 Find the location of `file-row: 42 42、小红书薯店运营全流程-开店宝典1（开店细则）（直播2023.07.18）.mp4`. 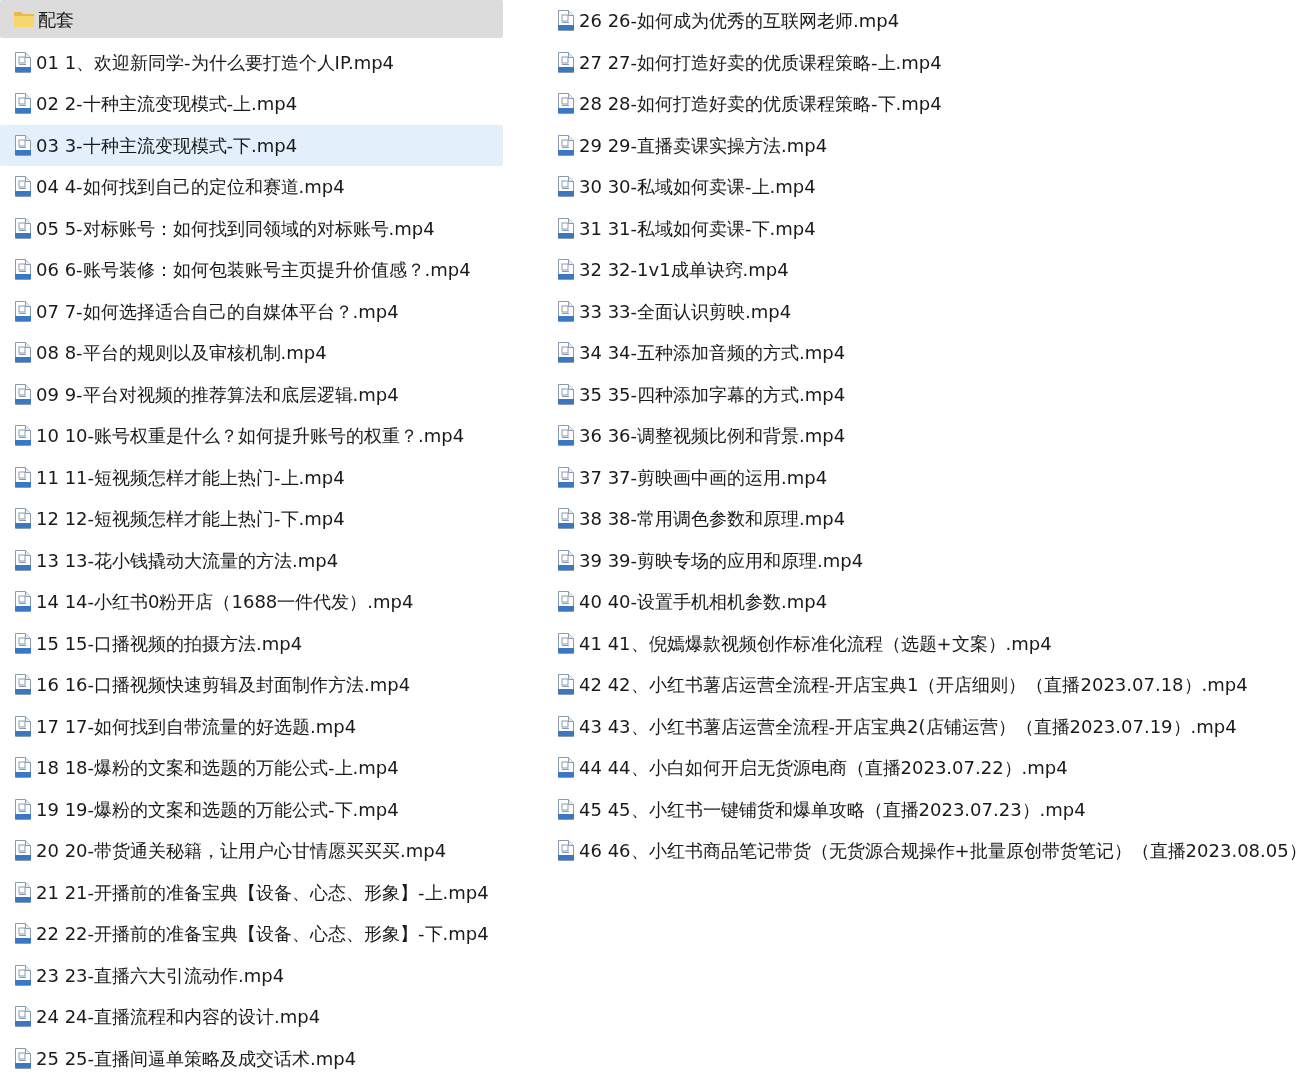

file-row: 42 42、小红书薯店运营全流程-开店宝典1（开店细则）（直播2023.07.18）.mp4 is located at coordinates (924, 685).